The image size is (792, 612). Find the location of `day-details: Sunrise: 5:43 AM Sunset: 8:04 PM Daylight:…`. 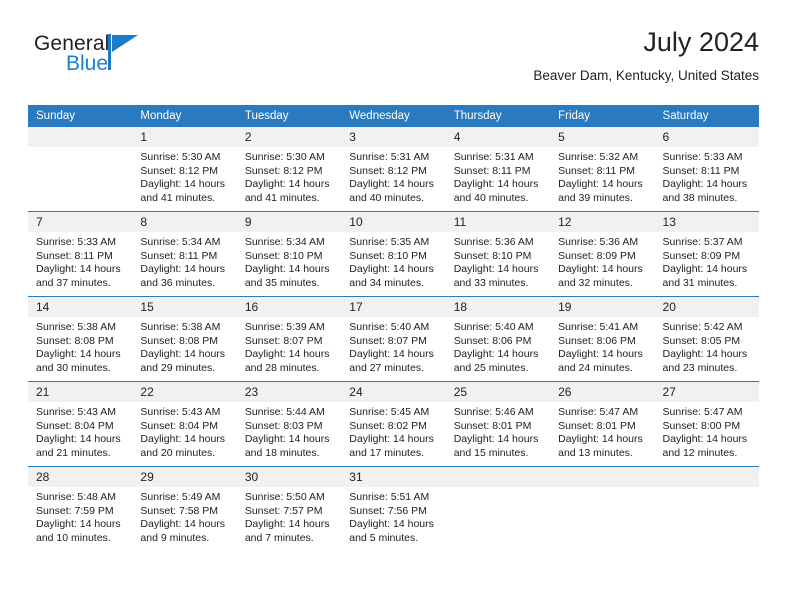

day-details: Sunrise: 5:43 AM Sunset: 8:04 PM Daylight:… is located at coordinates (184, 431).